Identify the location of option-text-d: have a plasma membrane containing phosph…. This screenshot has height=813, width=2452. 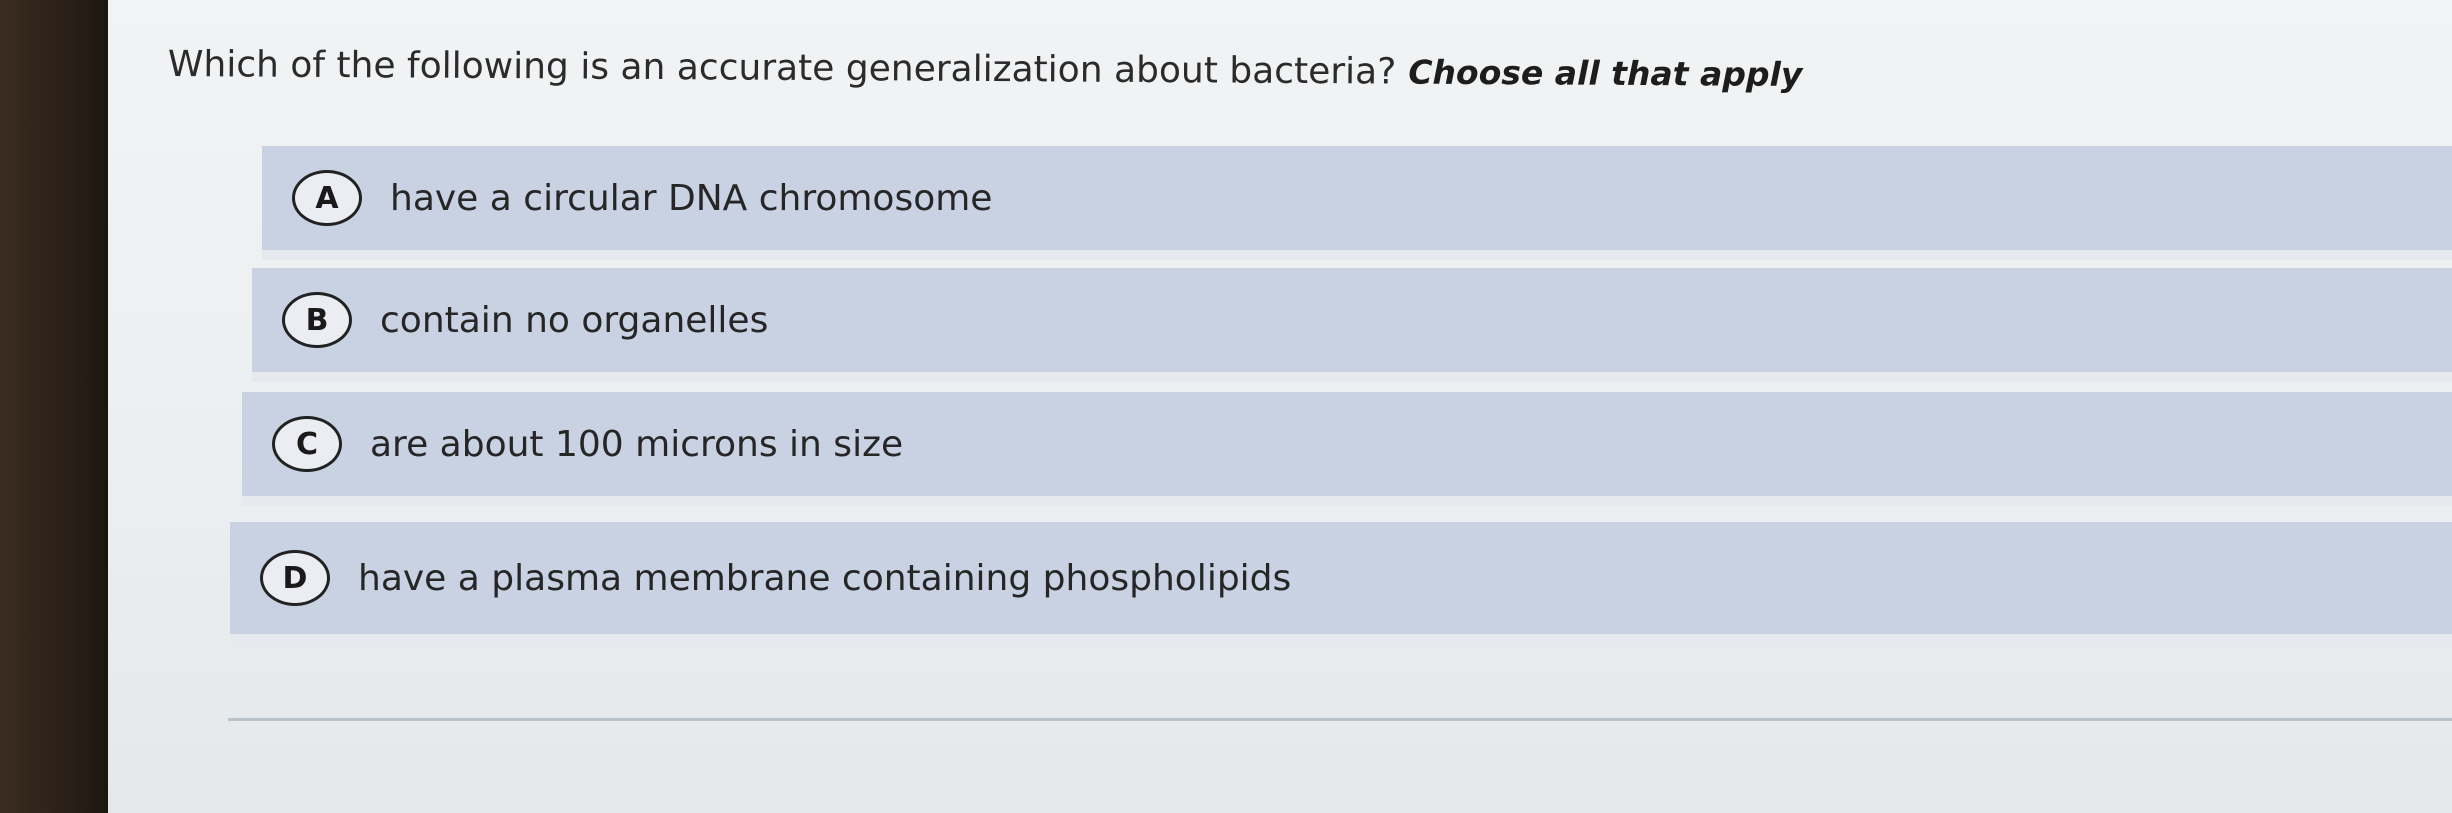
(825, 578).